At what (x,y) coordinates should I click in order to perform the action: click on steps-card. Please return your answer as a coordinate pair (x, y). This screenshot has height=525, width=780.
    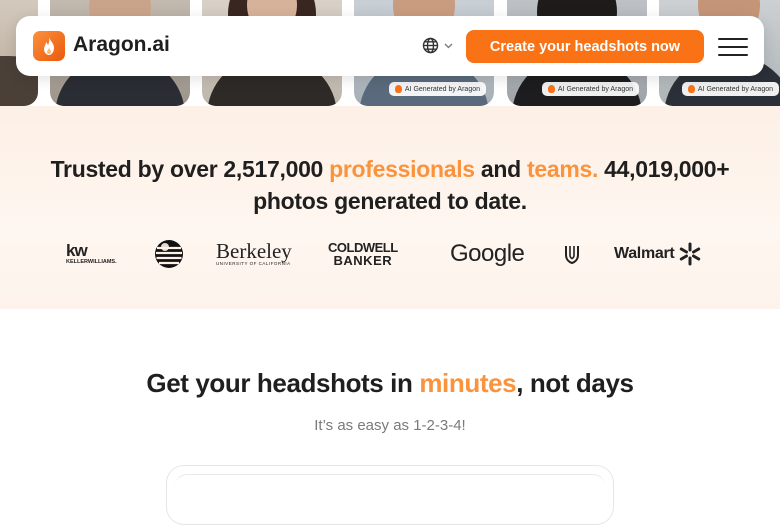
    Looking at the image, I should click on (390, 495).